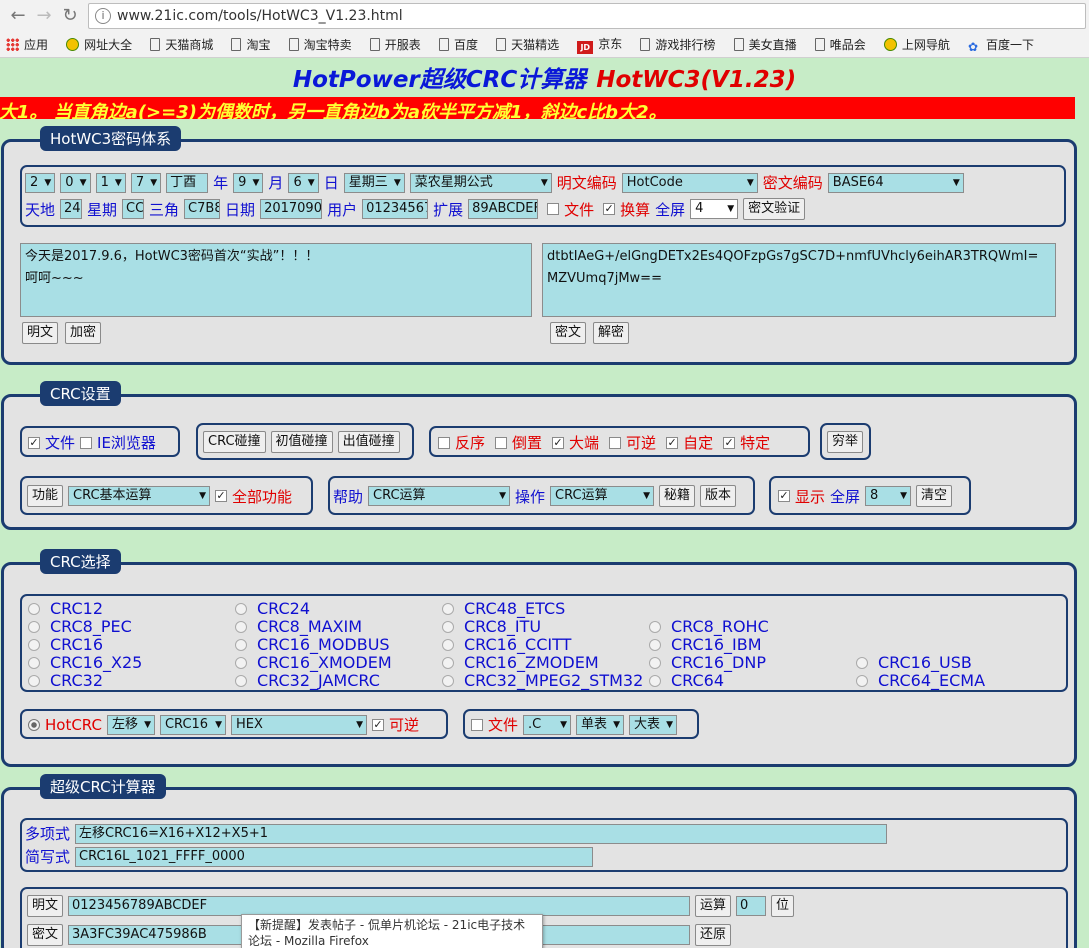 The width and height of the screenshot is (1089, 948). I want to click on formula-select: 菜农星期公式, so click(480, 182).